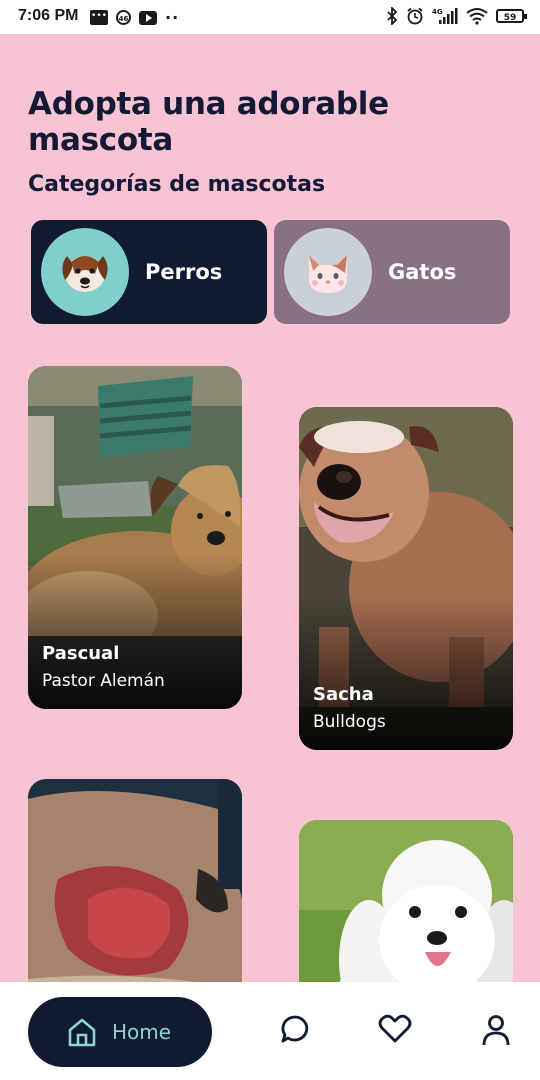  I want to click on dog-icon, so click(85, 274).